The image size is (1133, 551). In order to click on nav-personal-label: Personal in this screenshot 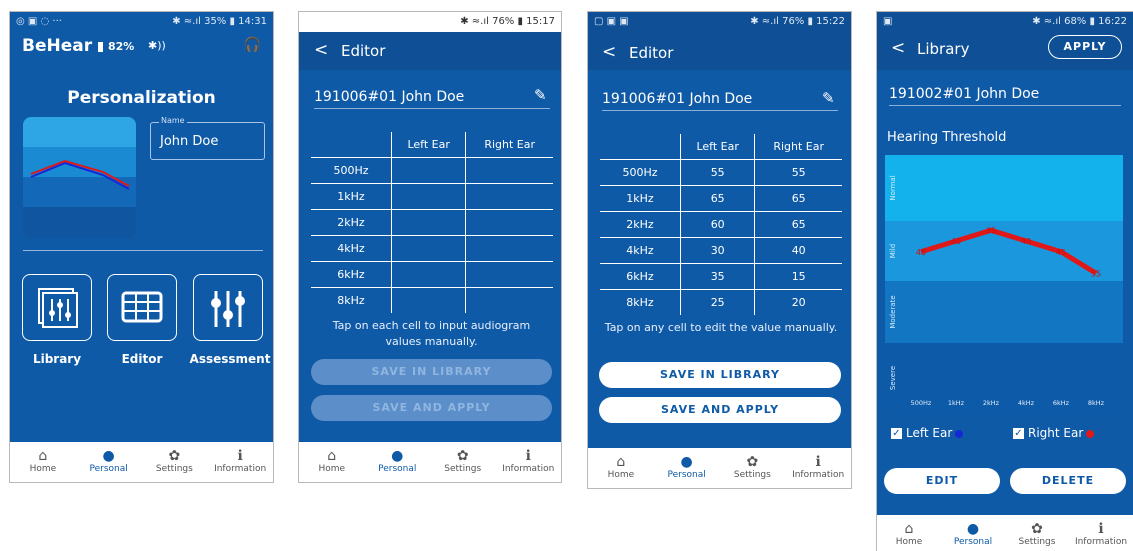, I will do `click(108, 469)`.